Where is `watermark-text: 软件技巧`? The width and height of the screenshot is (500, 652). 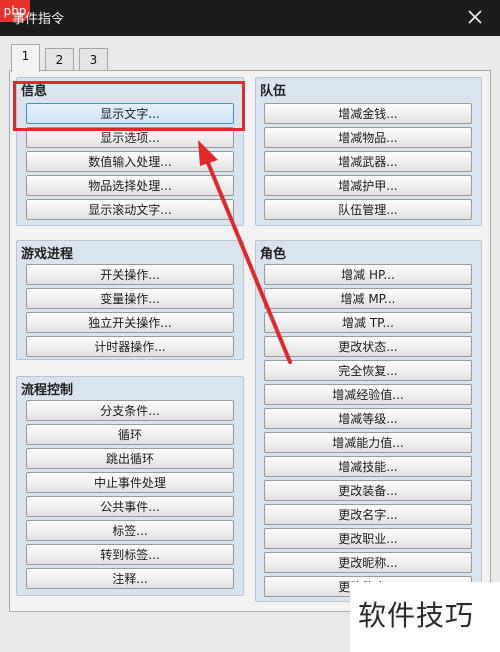 watermark-text: 软件技巧 is located at coordinates (416, 615).